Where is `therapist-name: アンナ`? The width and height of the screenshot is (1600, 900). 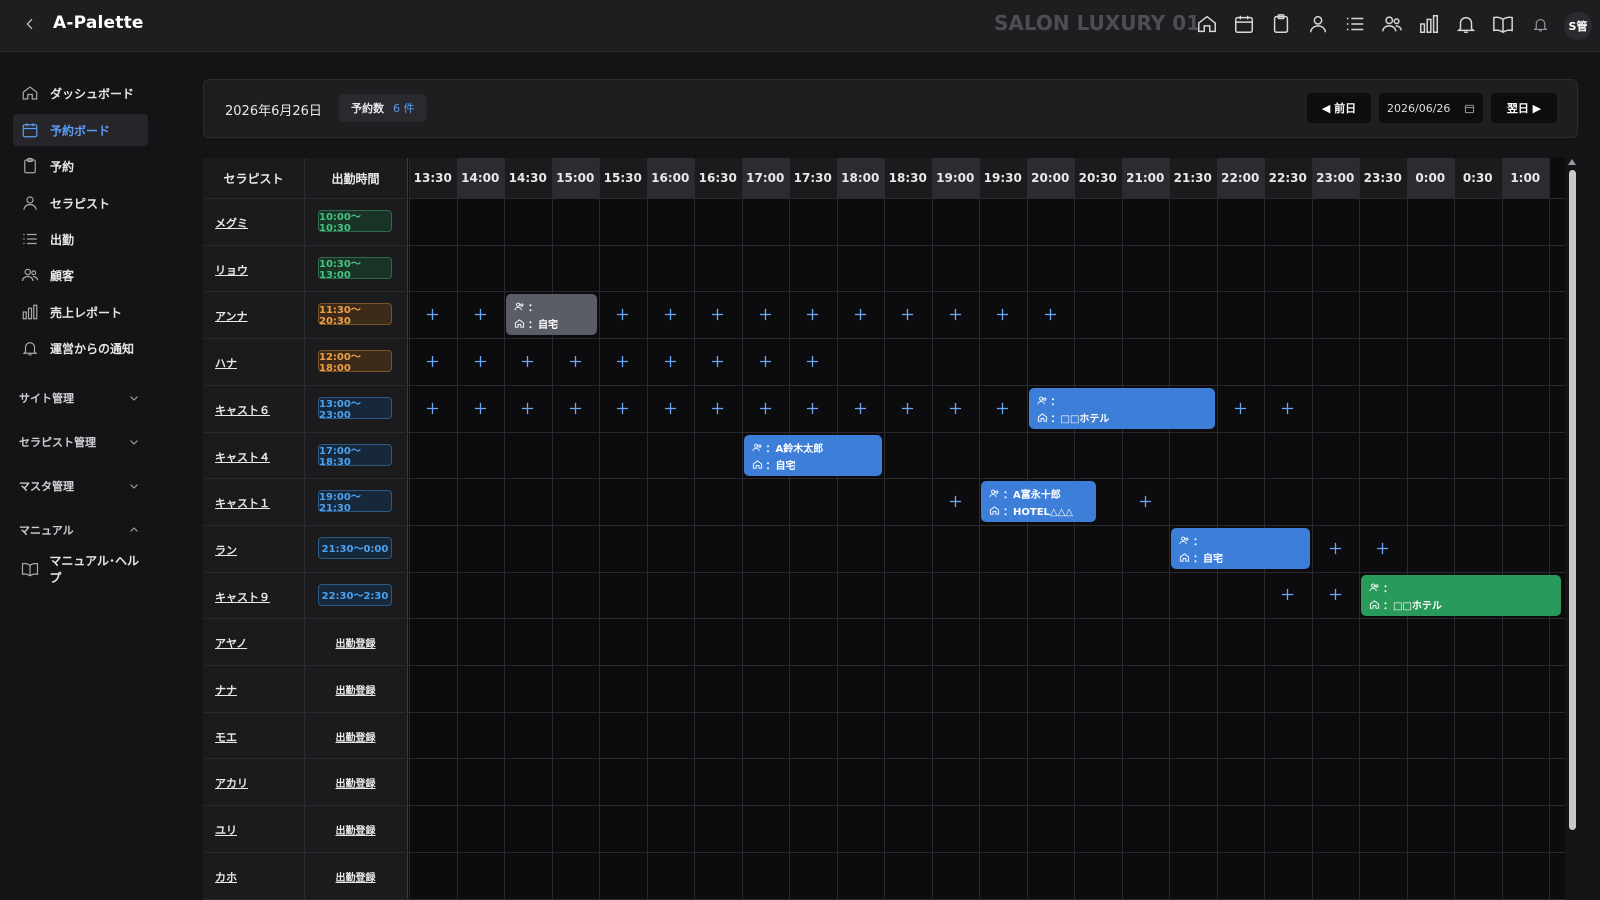
therapist-name: アンナ is located at coordinates (231, 316).